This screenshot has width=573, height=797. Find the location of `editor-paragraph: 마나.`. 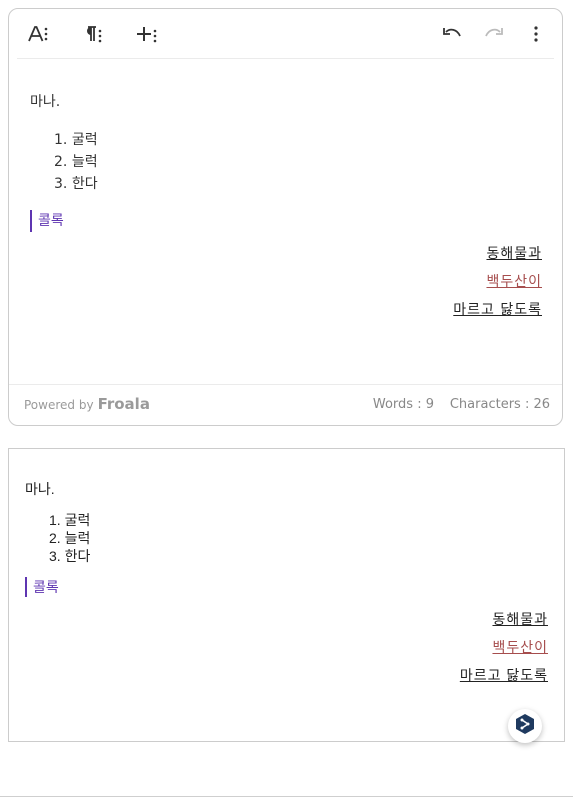

editor-paragraph: 마나. is located at coordinates (45, 101).